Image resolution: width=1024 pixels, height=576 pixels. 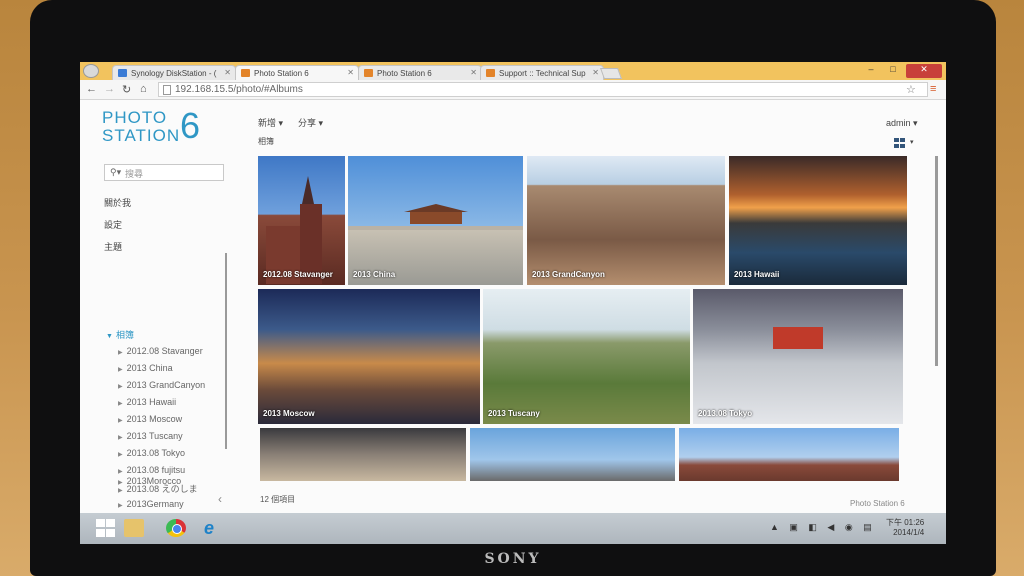 I want to click on logo-line2: STATION, so click(x=141, y=135).